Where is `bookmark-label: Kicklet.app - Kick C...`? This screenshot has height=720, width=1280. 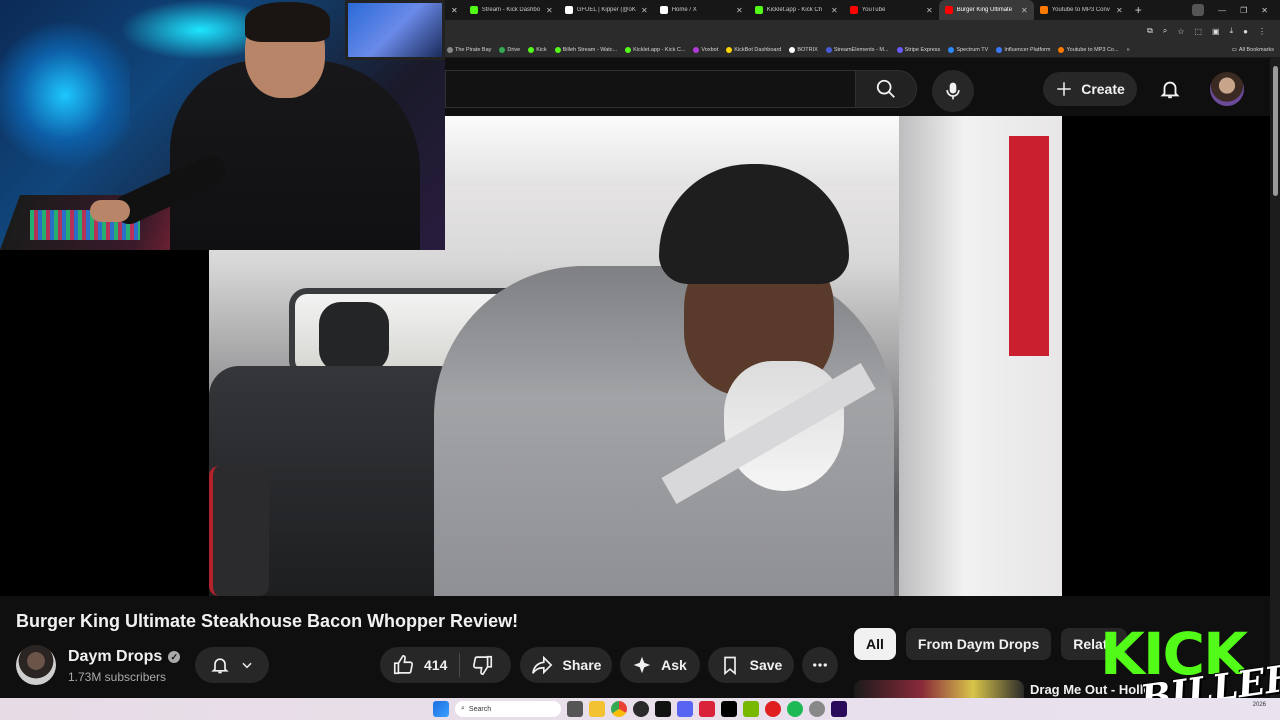 bookmark-label: Kicklet.app - Kick C... is located at coordinates (659, 49).